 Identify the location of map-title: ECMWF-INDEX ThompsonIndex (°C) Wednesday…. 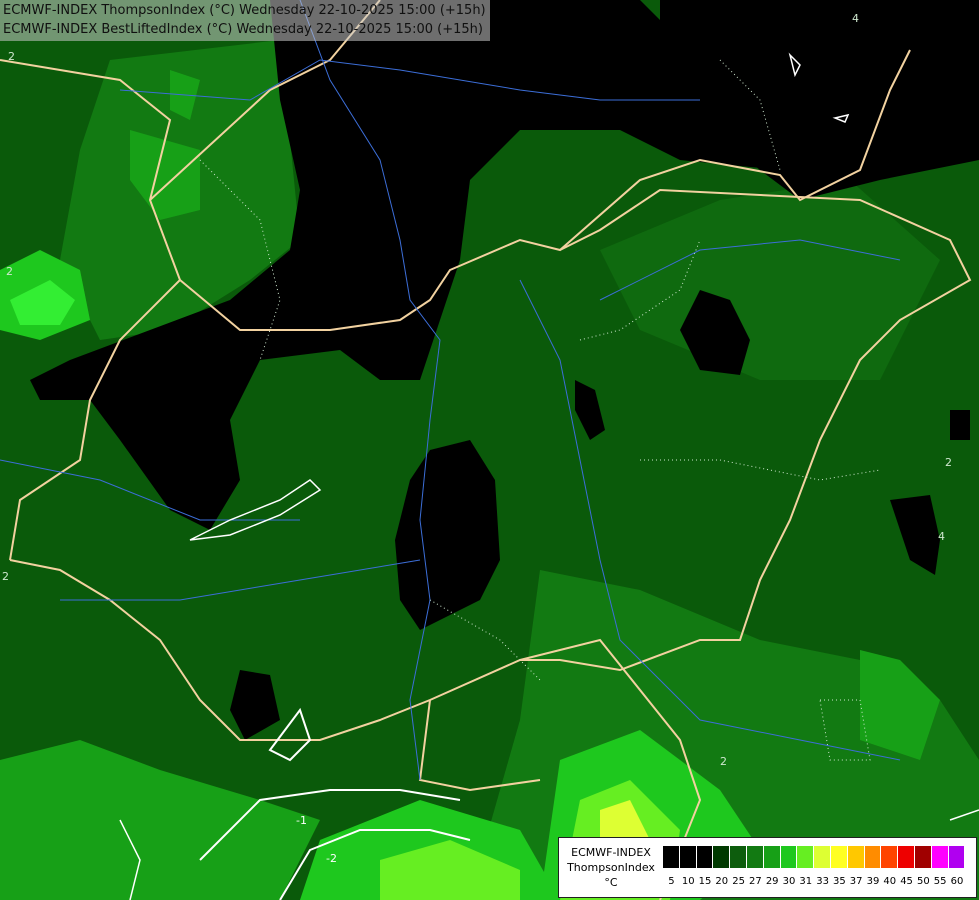
(245, 20).